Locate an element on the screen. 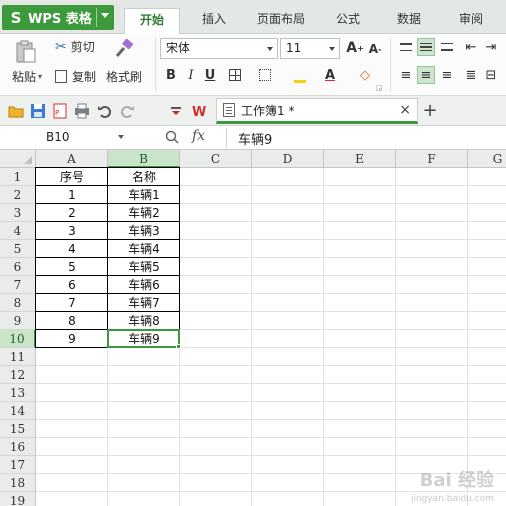 This screenshot has height=506, width=506. font-name-select: 宋体 is located at coordinates (219, 48).